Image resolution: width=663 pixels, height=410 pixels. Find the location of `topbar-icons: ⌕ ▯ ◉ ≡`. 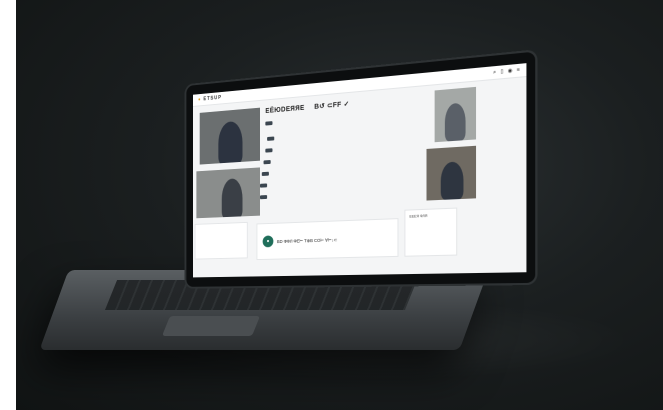

topbar-icons: ⌕ ▯ ◉ ≡ is located at coordinates (506, 71).